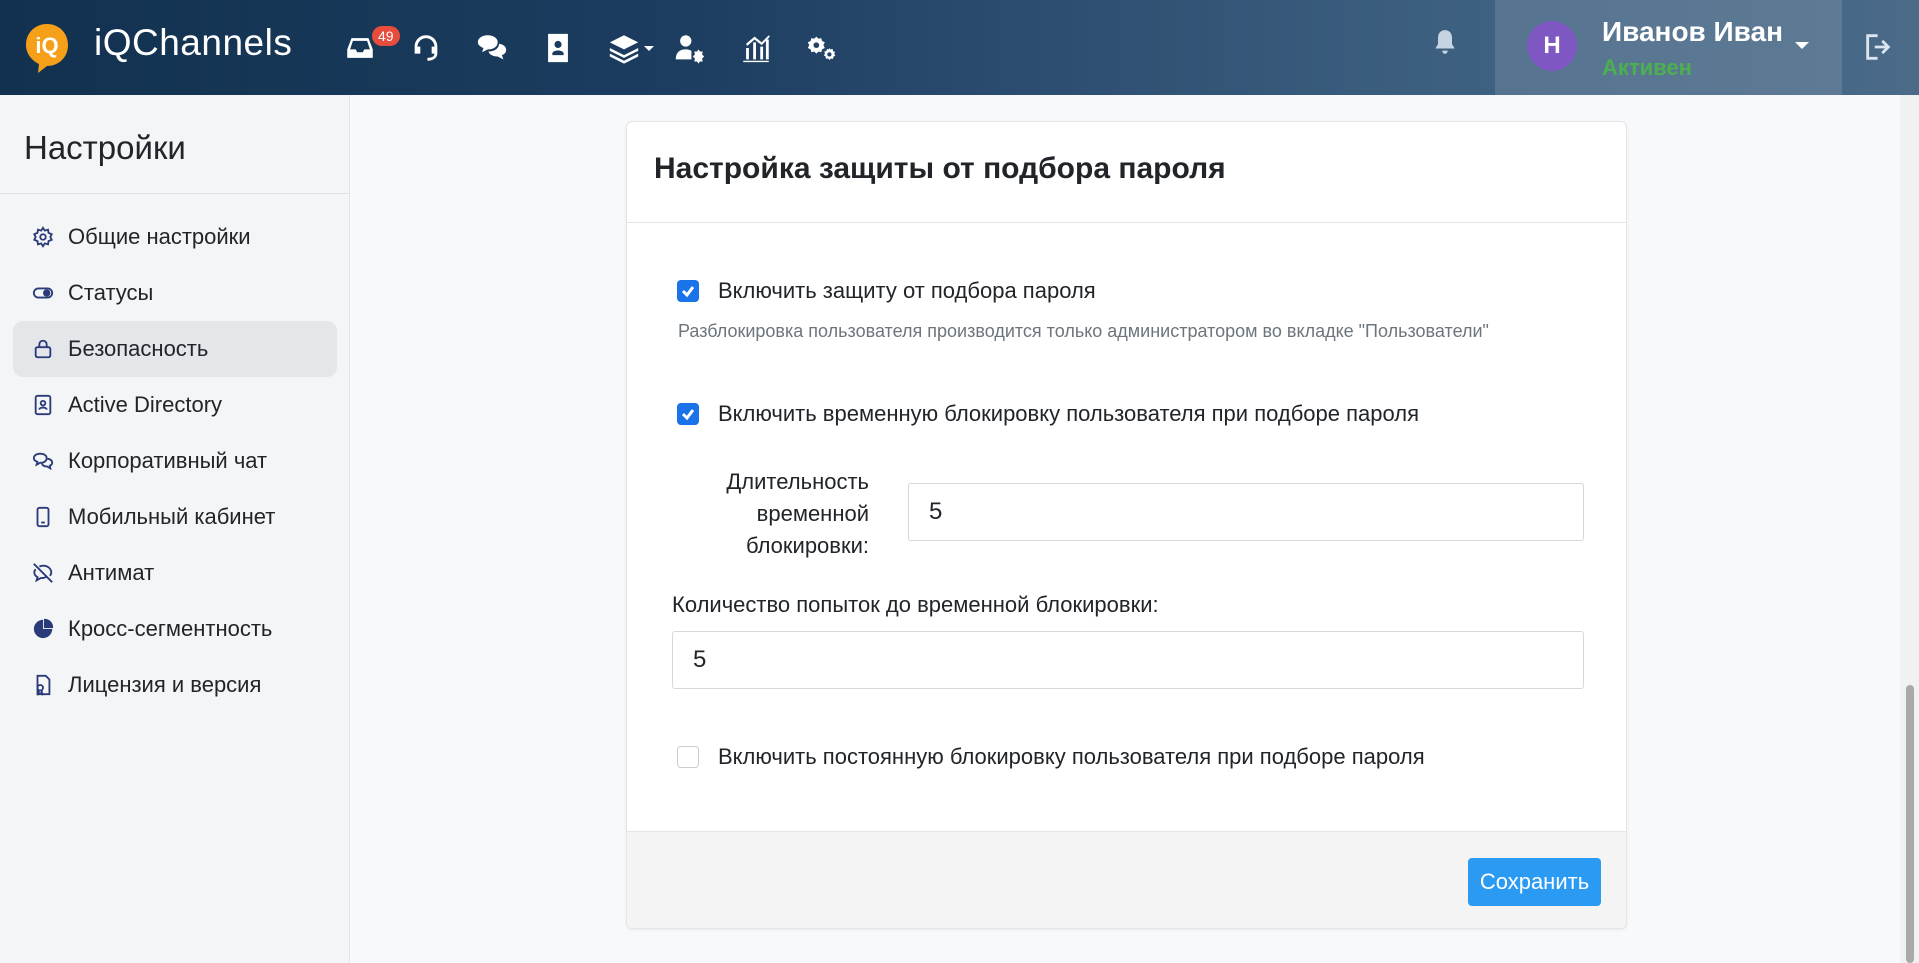  I want to click on enable-protection-checkbox, so click(688, 291).